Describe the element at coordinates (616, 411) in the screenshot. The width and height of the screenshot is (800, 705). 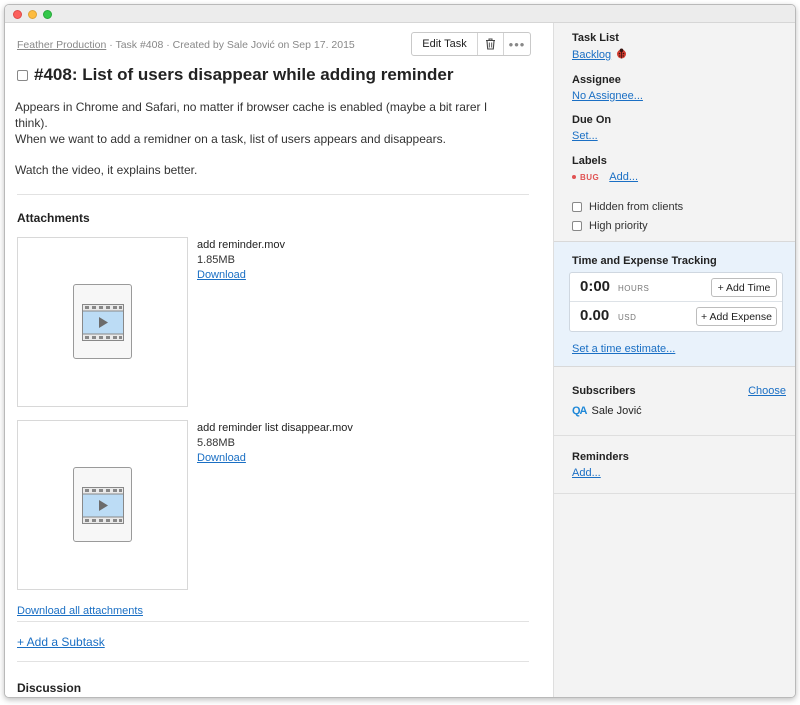
I see `subscriber-name: Sale Jović` at that location.